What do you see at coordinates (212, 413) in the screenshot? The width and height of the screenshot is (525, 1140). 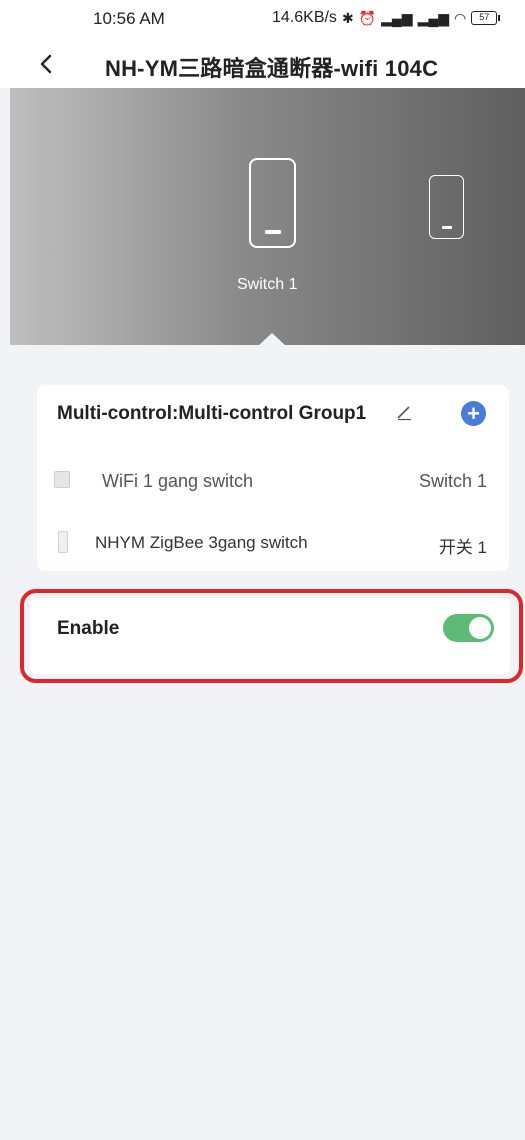 I see `group-title: Multi-control:Multi-control Group1` at bounding box center [212, 413].